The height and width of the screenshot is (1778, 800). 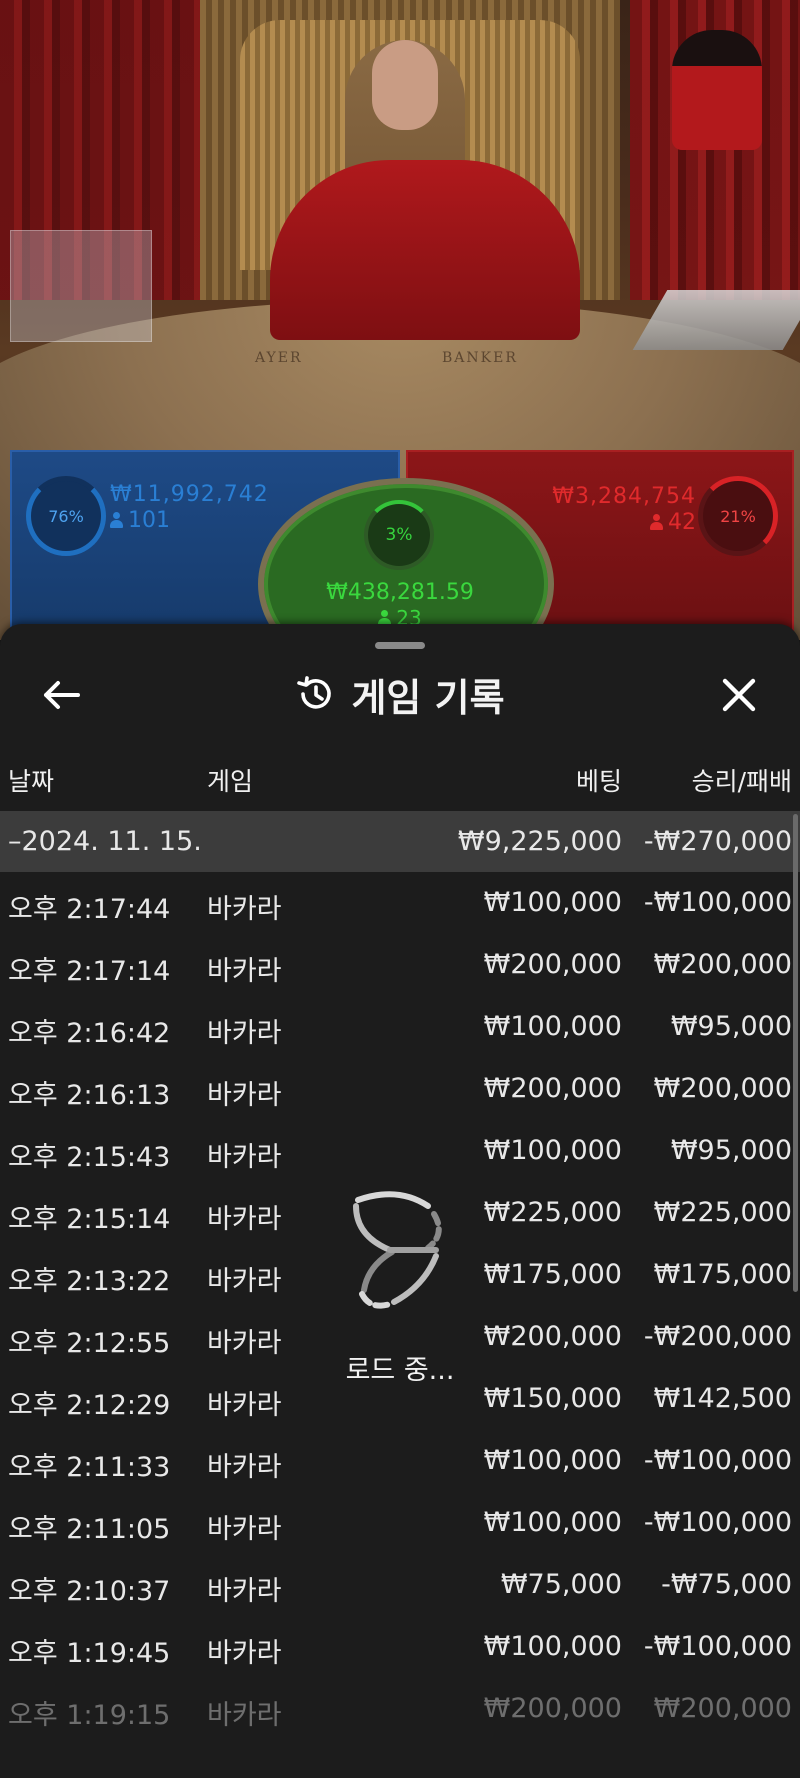 What do you see at coordinates (89, 1405) in the screenshot?
I see `row-time: 오후 2:12:29` at bounding box center [89, 1405].